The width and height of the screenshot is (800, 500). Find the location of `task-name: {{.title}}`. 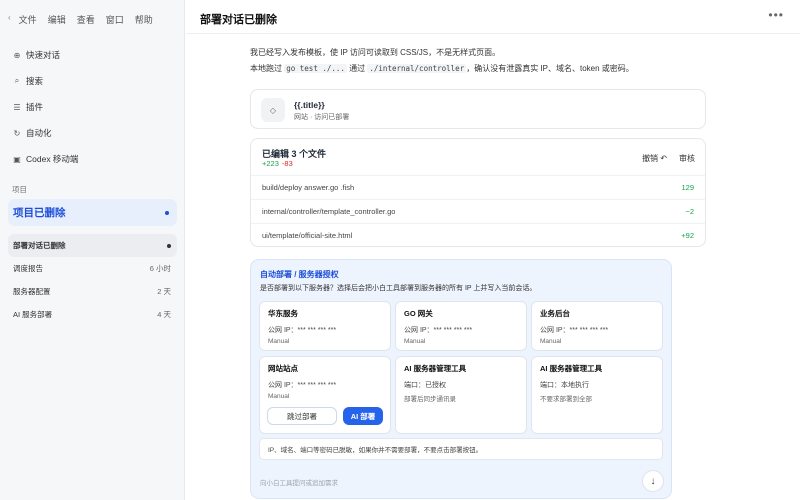

task-name: {{.title}} is located at coordinates (309, 105).